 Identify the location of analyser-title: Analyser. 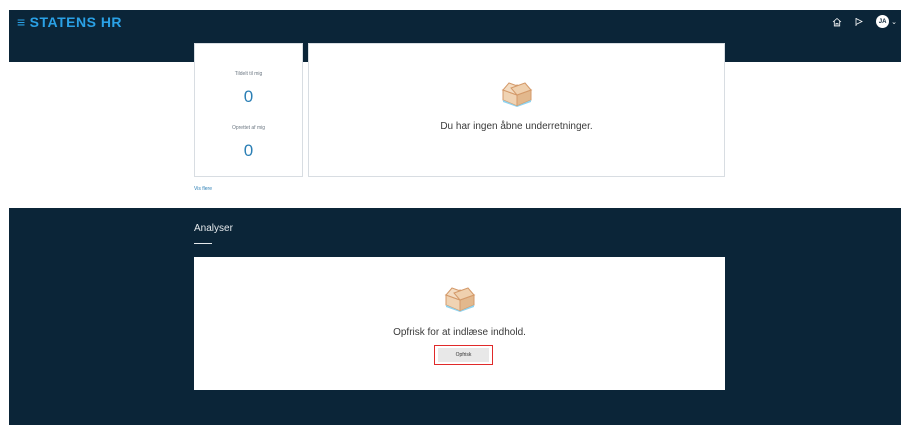
(213, 228).